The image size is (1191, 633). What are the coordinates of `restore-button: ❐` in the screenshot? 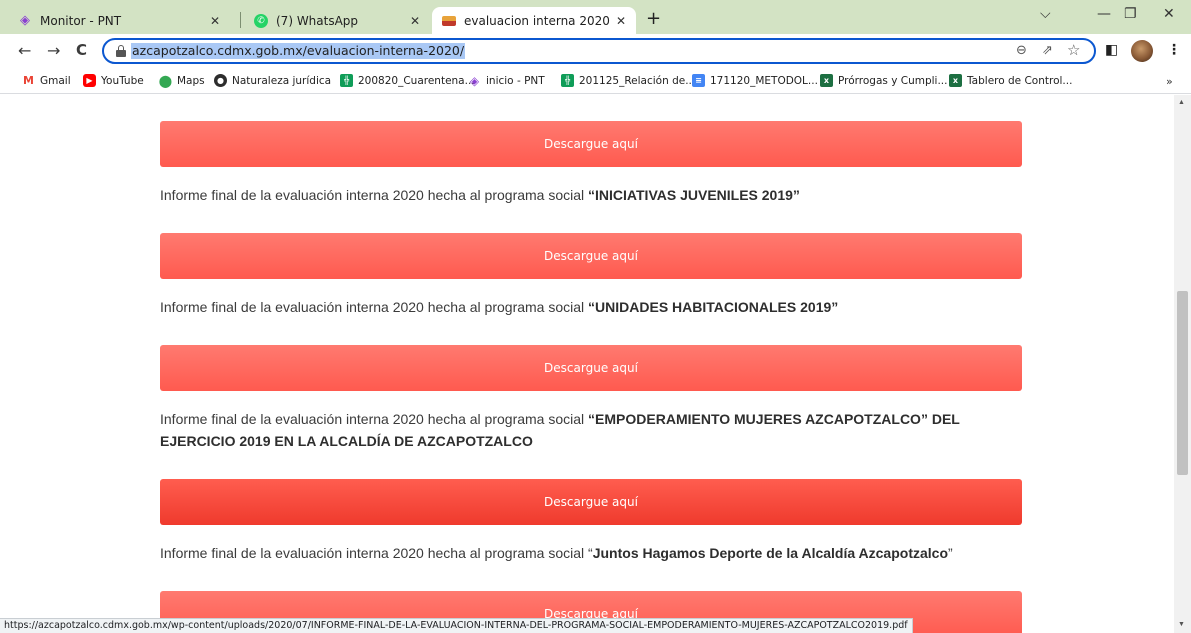 It's located at (1130, 14).